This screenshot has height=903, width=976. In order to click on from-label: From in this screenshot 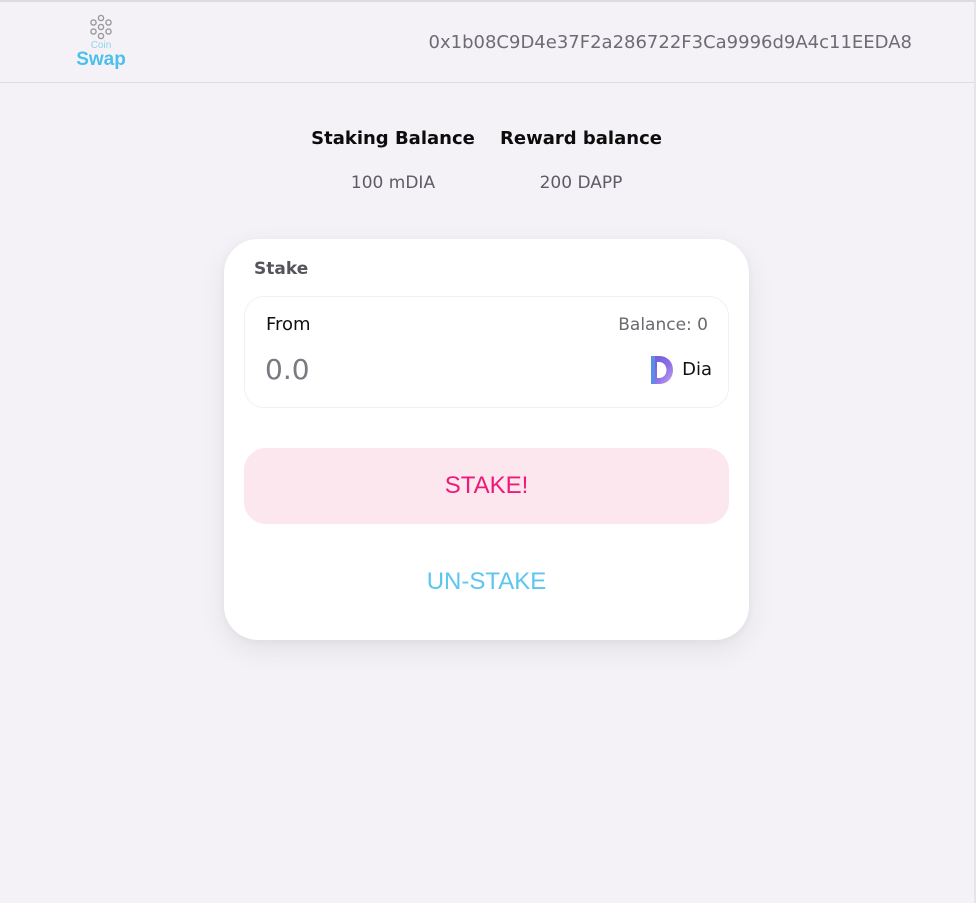, I will do `click(288, 324)`.